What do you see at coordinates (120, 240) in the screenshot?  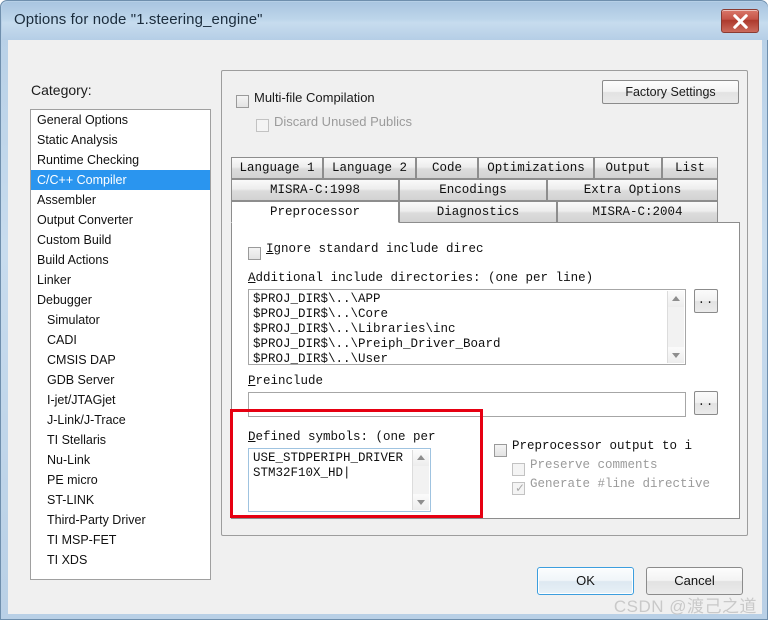 I see `sidebar-item-custom-build: Custom Build` at bounding box center [120, 240].